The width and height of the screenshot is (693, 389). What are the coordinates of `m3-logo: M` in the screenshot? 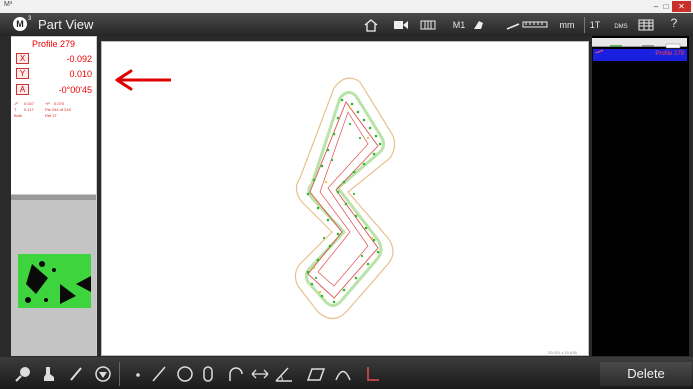 It's located at (20, 24).